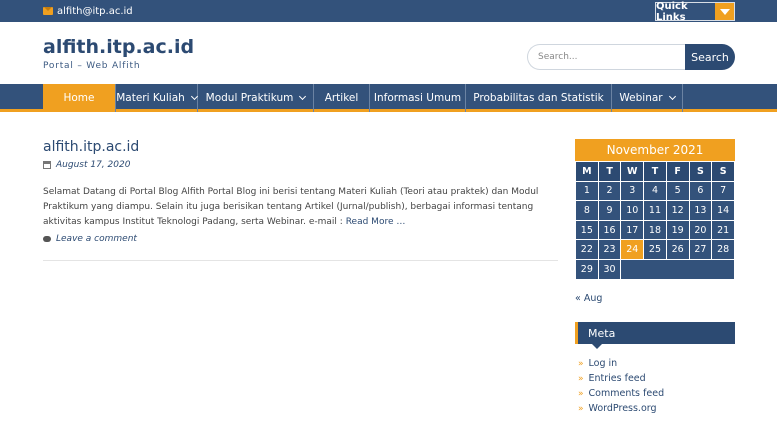 This screenshot has width=777, height=423. I want to click on calendar-weekday-row: MTWTFSS, so click(655, 171).